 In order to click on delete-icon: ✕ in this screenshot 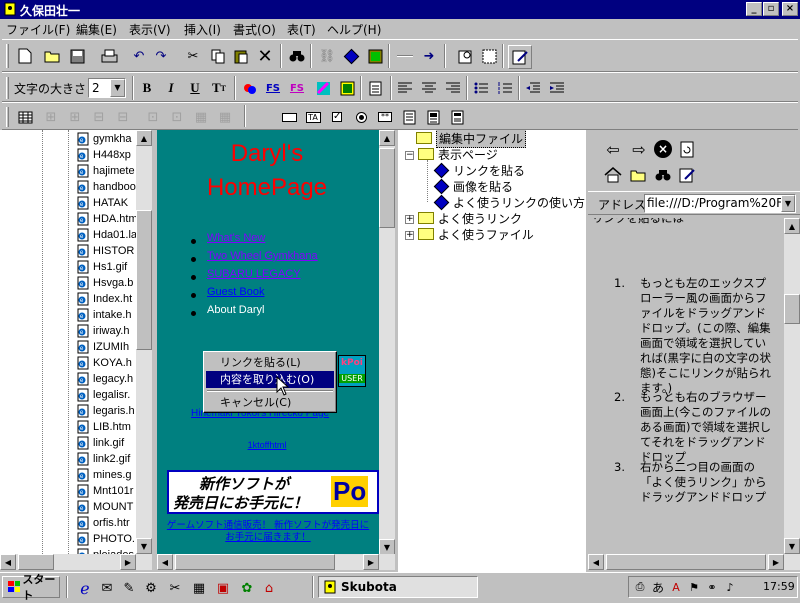, I will do `click(265, 56)`.